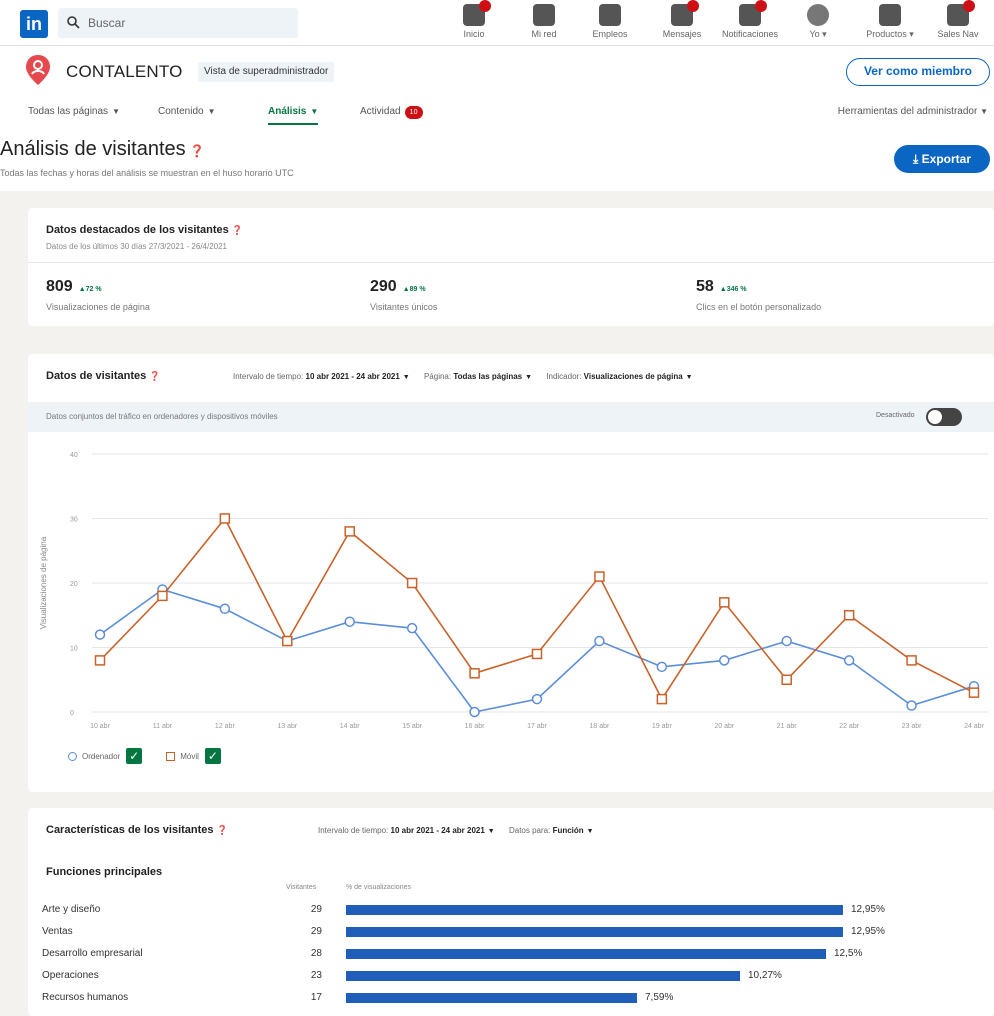 The image size is (994, 1016). I want to click on function-row: Desarrollo empresarial 28 12,5%, so click(511, 955).